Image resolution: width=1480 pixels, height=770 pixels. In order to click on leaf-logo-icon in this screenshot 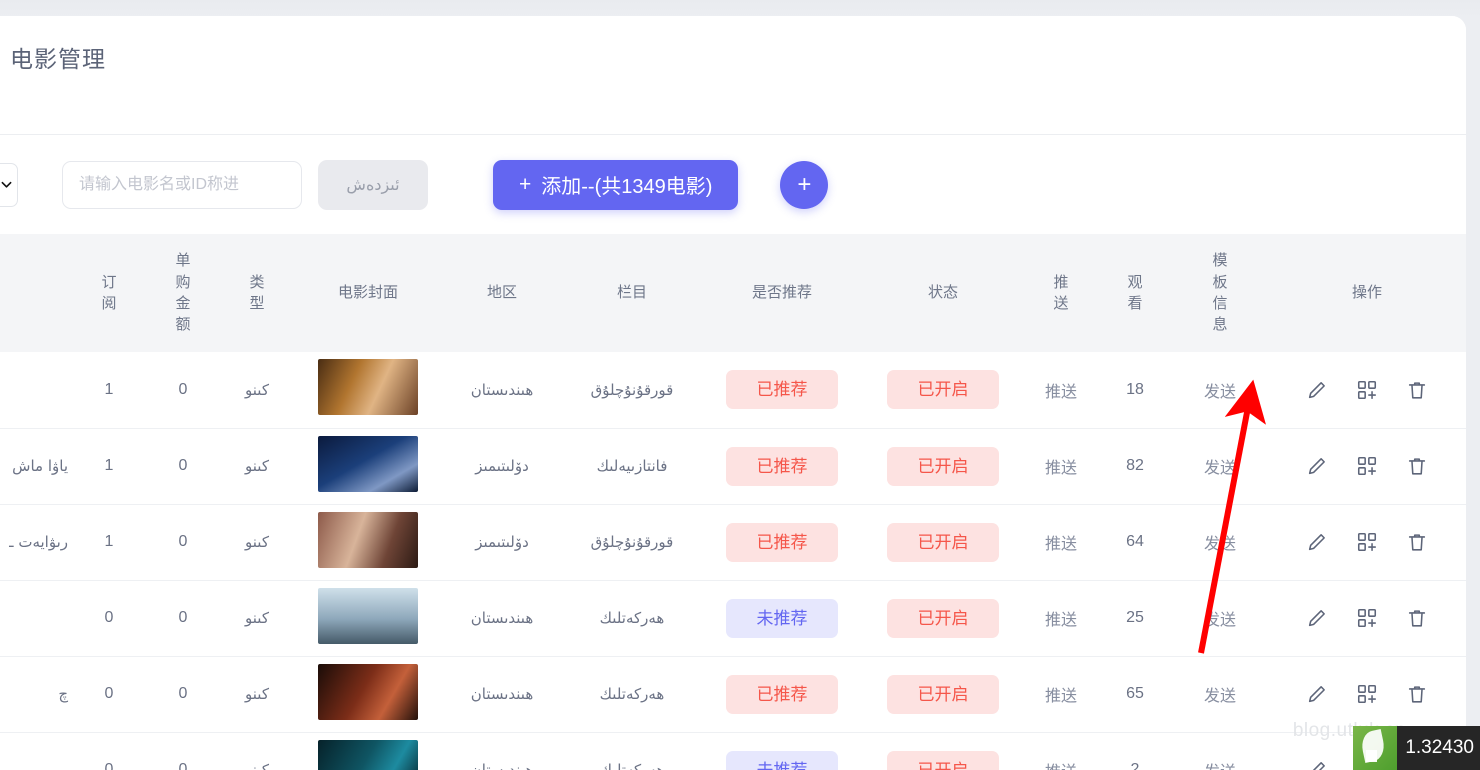, I will do `click(1375, 748)`.